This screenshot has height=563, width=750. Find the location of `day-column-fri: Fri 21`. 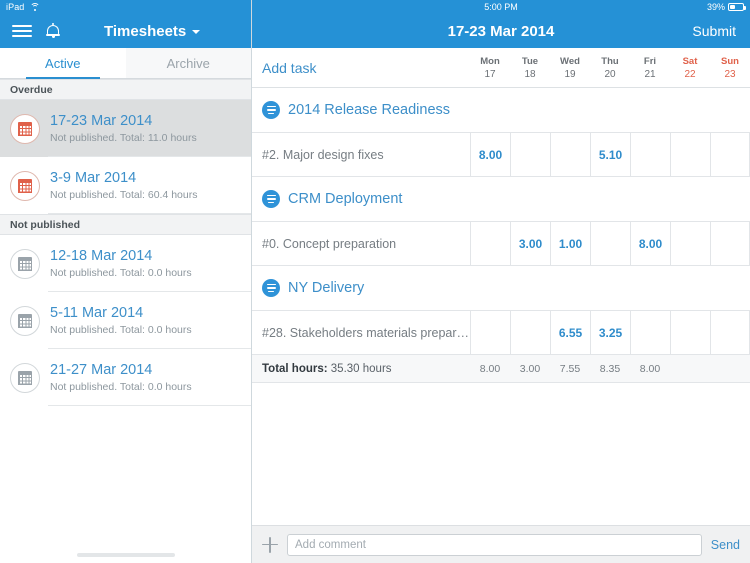

day-column-fri: Fri 21 is located at coordinates (650, 68).